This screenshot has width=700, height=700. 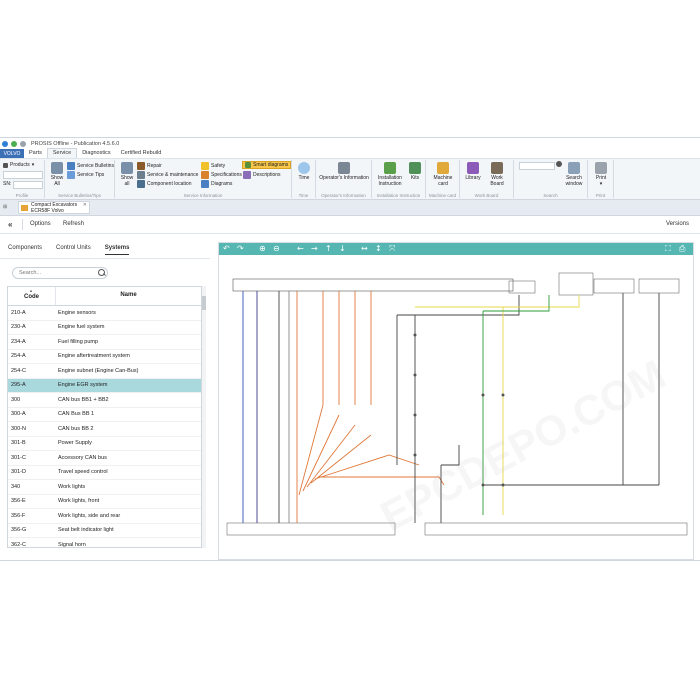 What do you see at coordinates (28, 185) in the screenshot?
I see `sn-input` at bounding box center [28, 185].